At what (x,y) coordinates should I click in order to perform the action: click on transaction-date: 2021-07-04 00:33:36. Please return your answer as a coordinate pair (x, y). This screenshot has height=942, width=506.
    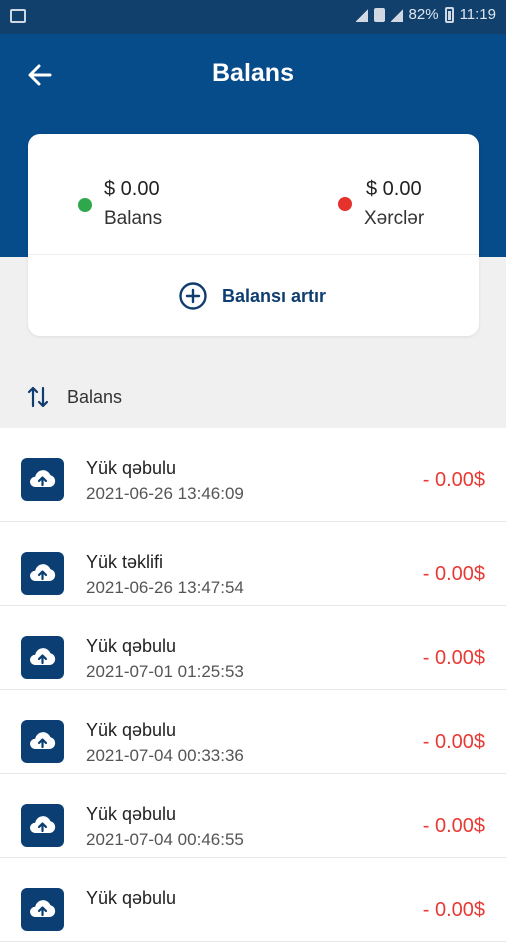
    Looking at the image, I should click on (165, 755).